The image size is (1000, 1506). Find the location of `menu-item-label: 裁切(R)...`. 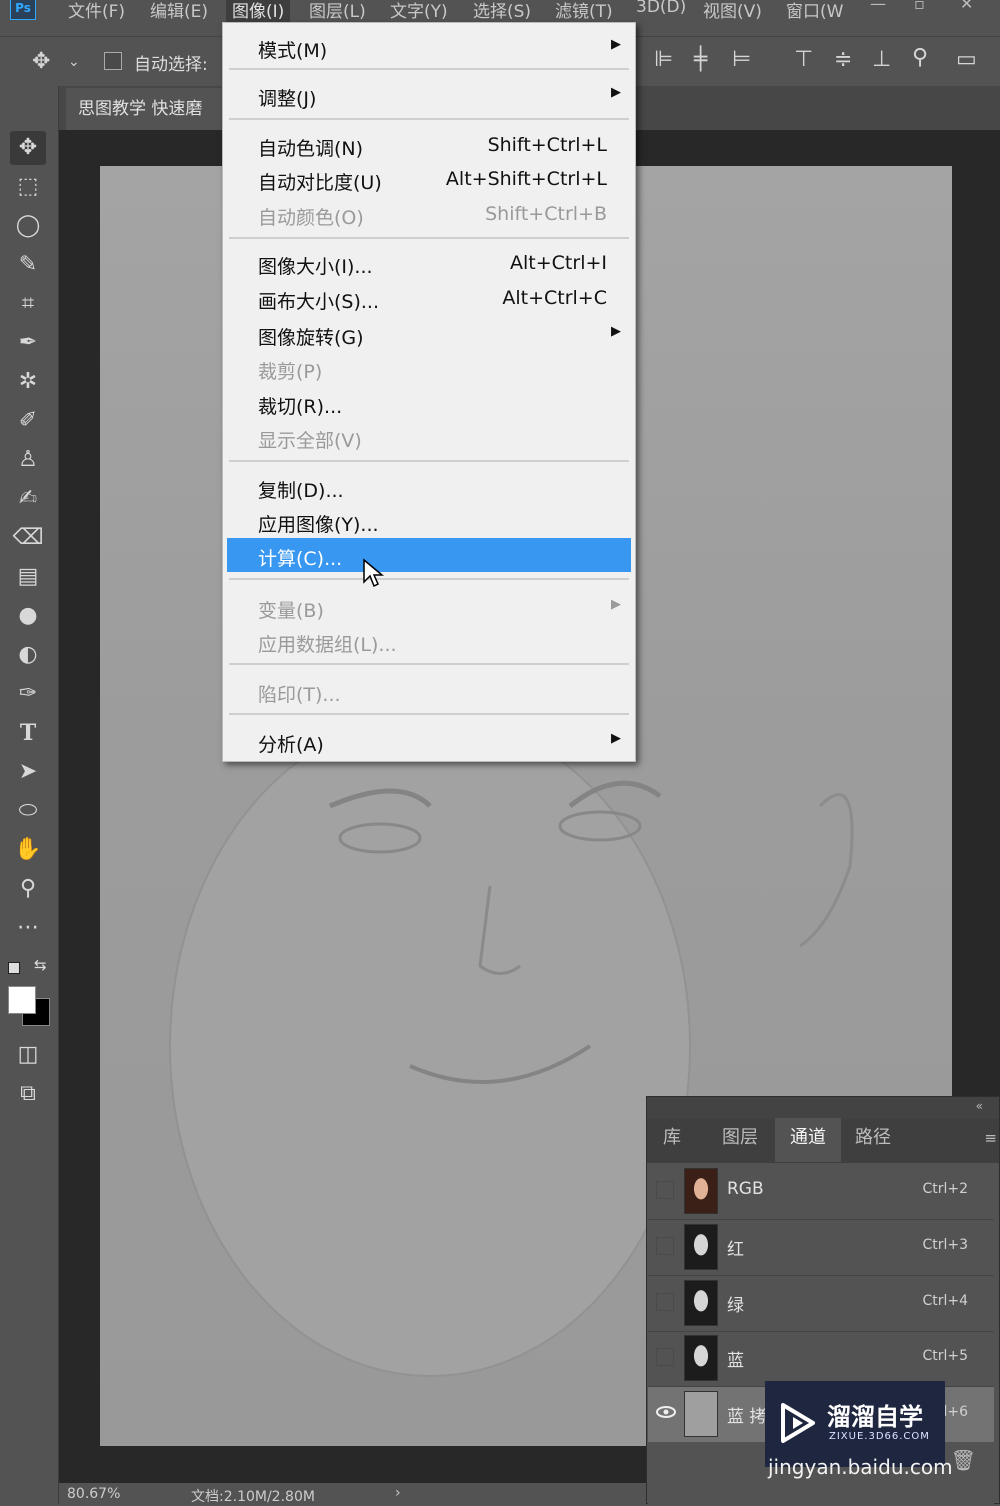

menu-item-label: 裁切(R)... is located at coordinates (300, 407).